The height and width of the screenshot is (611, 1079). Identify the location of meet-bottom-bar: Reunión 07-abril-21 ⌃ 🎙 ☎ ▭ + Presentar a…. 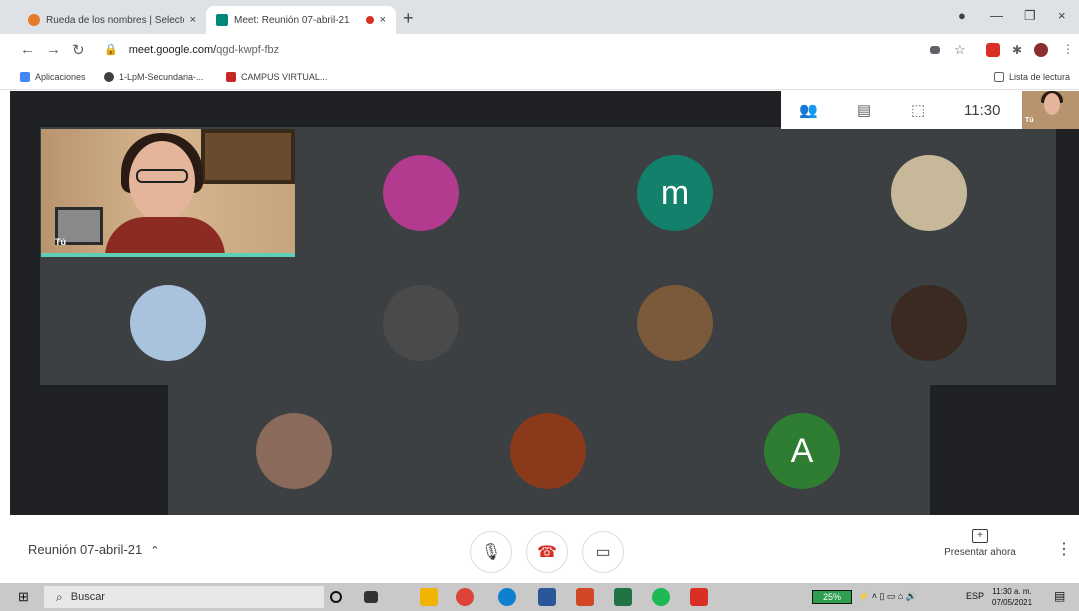
(539, 549).